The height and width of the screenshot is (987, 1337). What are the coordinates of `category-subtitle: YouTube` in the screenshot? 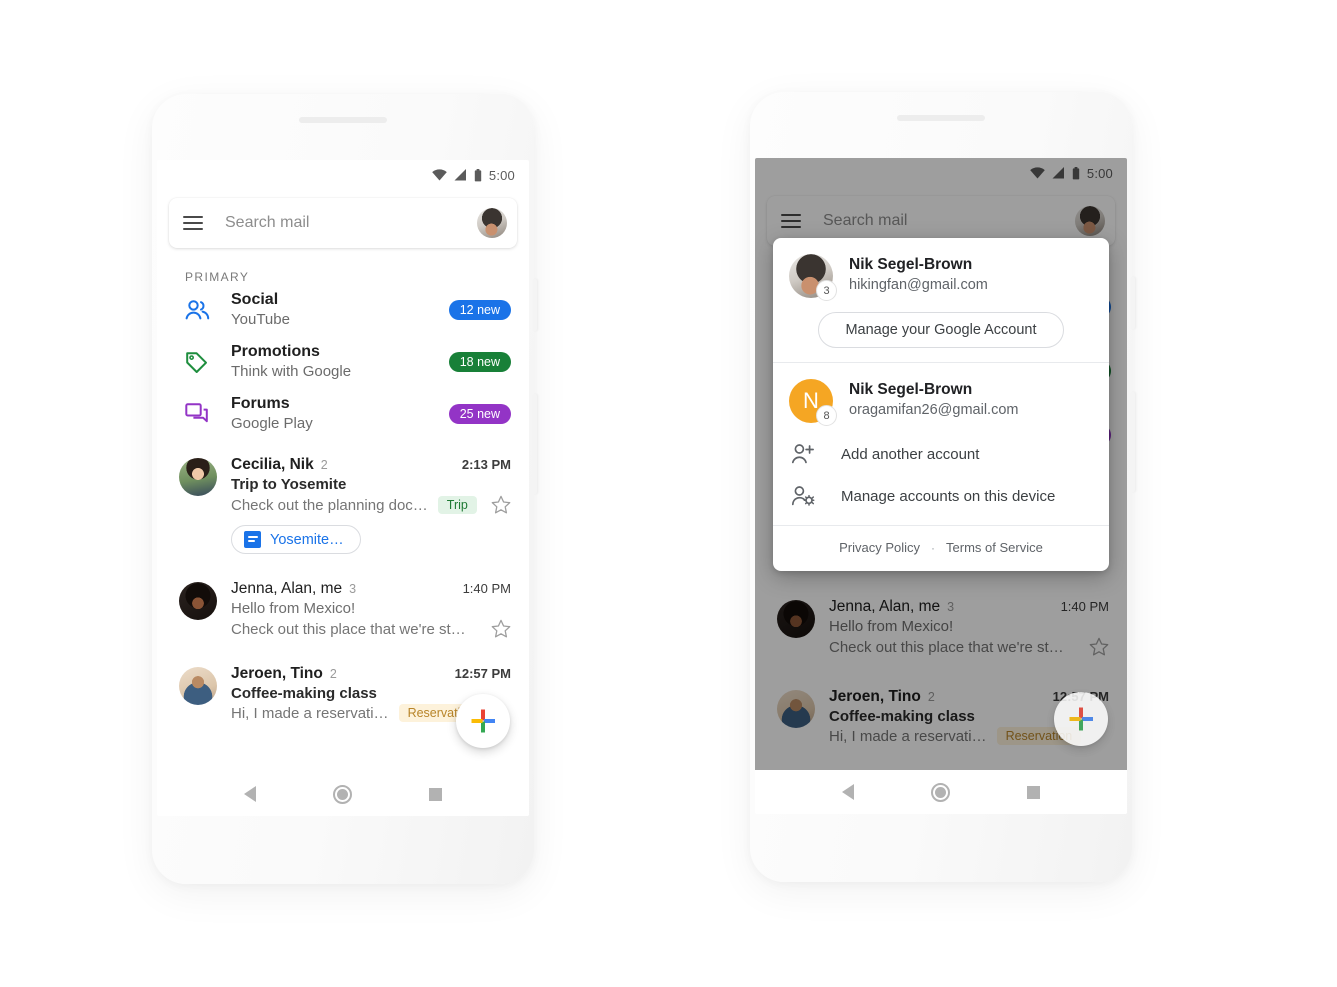 It's located at (260, 320).